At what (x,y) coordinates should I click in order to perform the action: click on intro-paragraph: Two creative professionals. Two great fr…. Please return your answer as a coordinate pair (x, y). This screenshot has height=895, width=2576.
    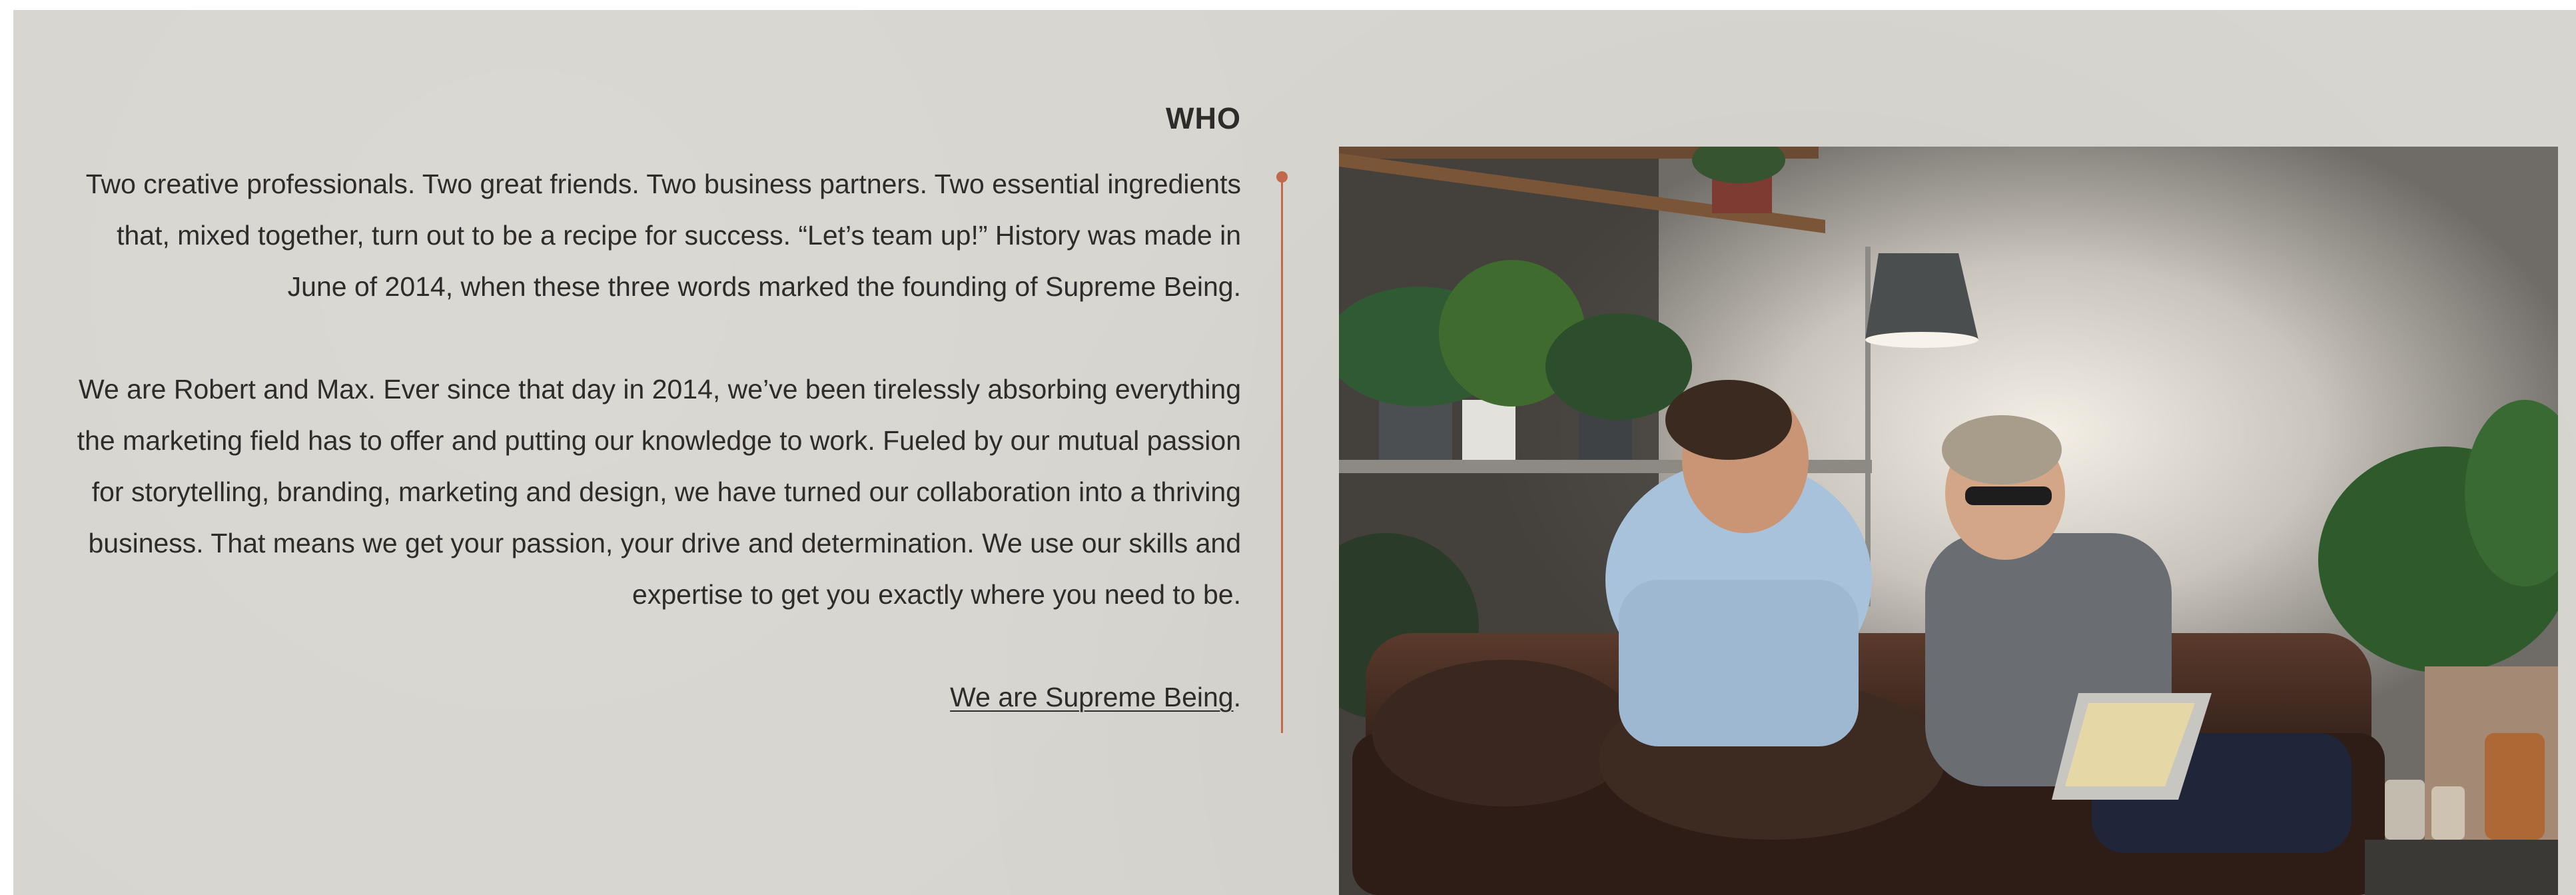
    Looking at the image, I should click on (663, 235).